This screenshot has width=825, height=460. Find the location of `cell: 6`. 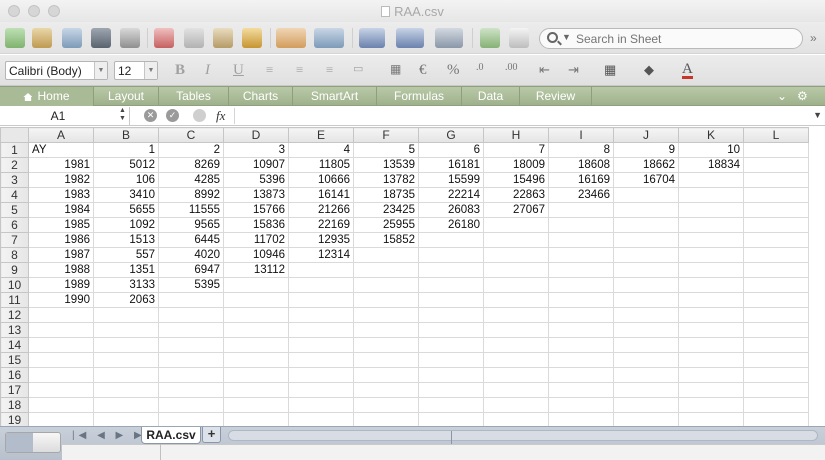

cell: 6 is located at coordinates (451, 150).